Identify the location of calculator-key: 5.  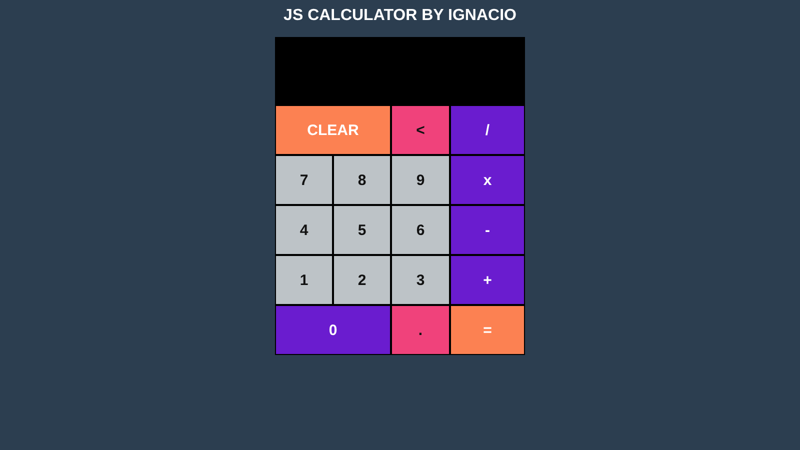
(362, 230).